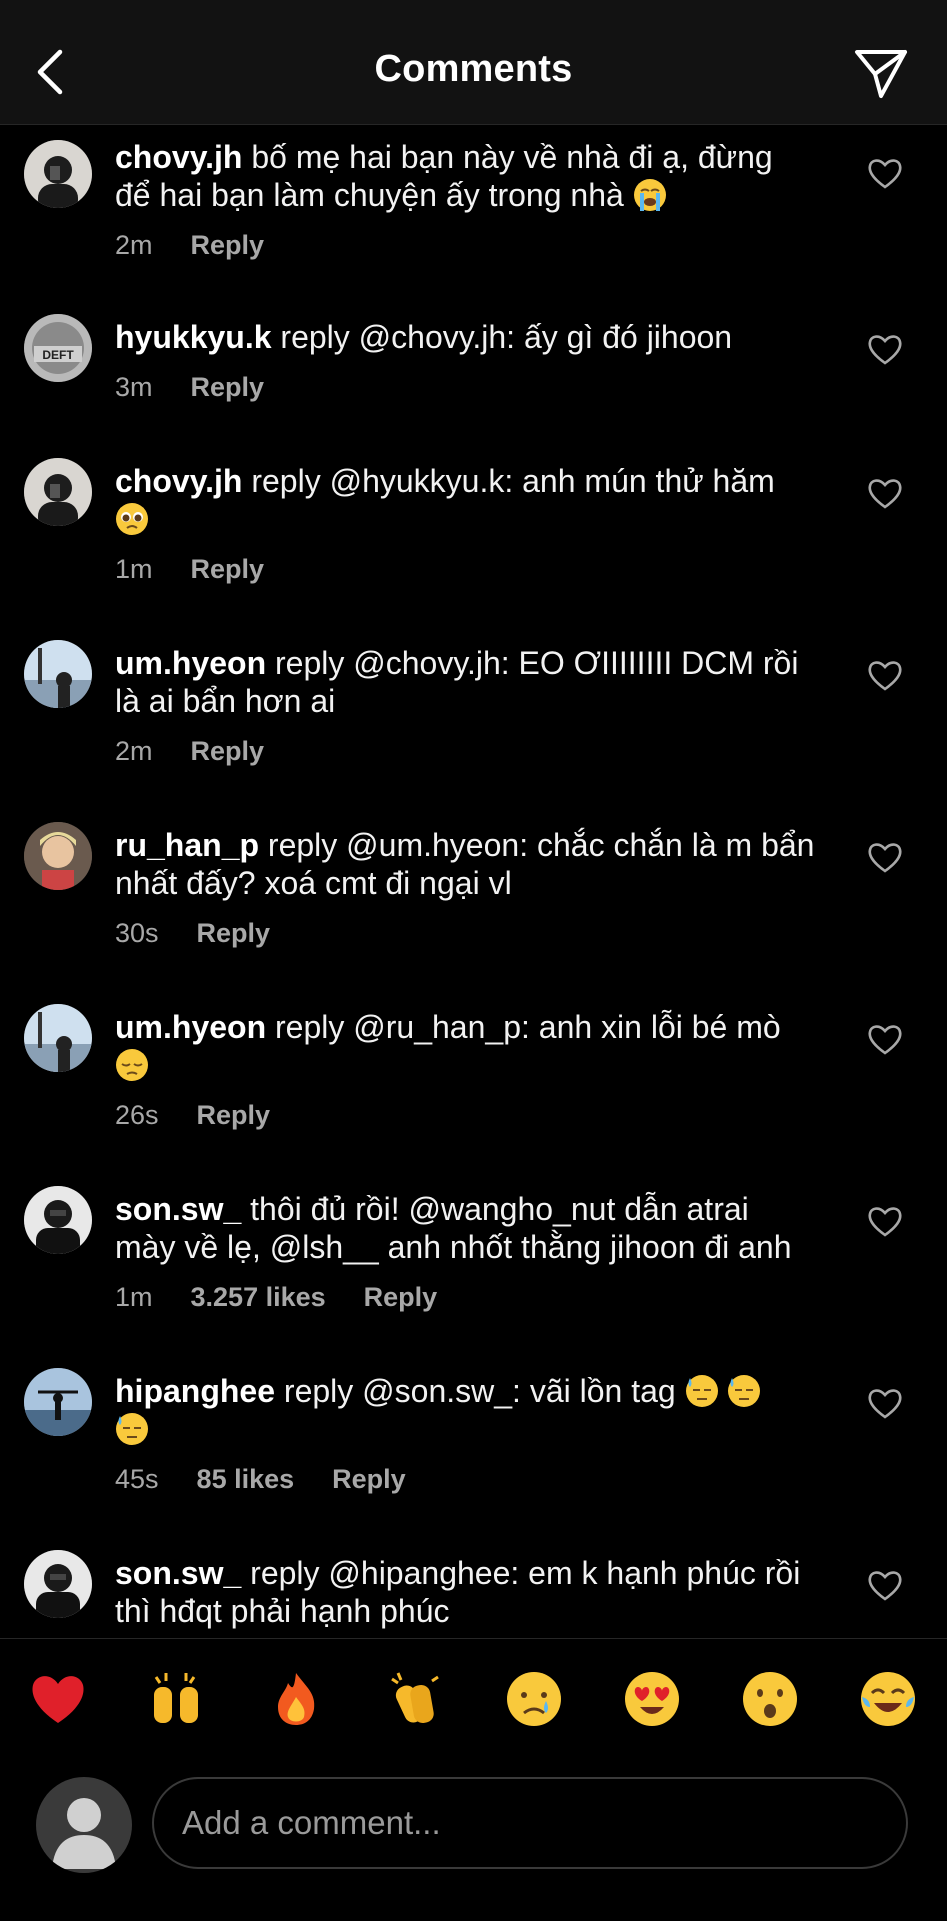  I want to click on raising-hands-emoji-button, so click(176, 1699).